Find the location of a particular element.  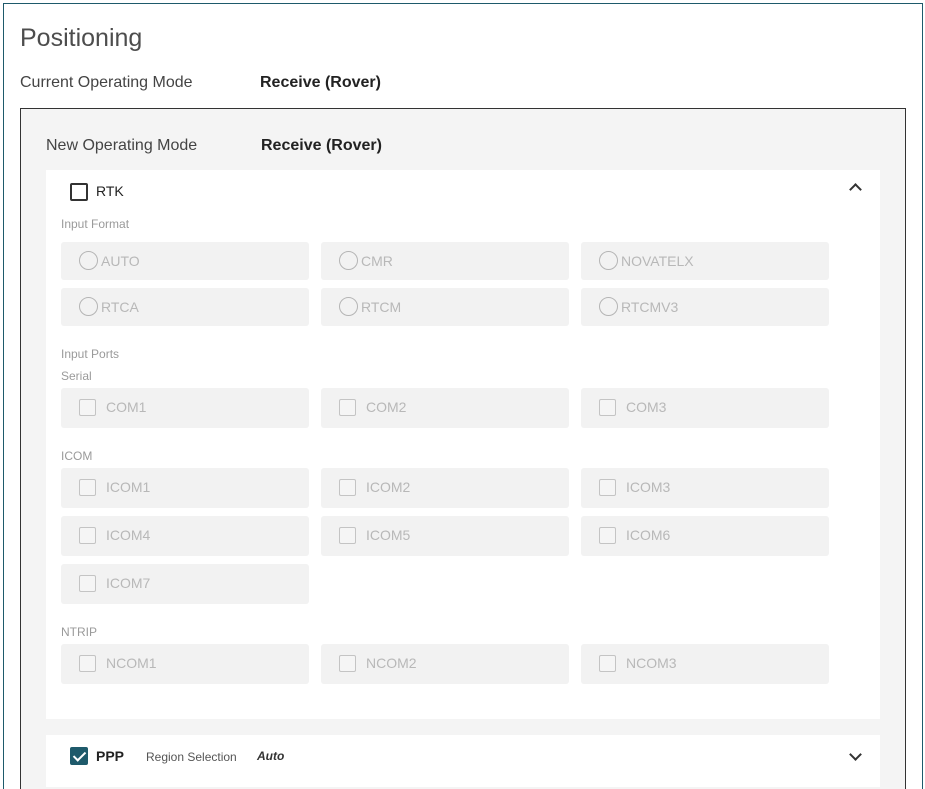

ppp-label: PPP is located at coordinates (110, 756).